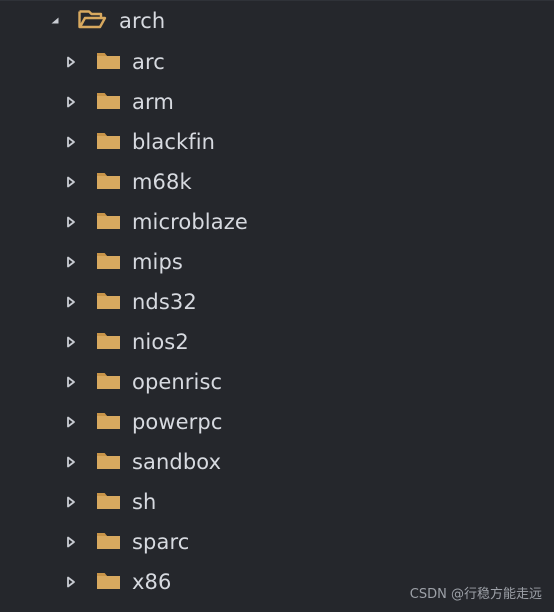 This screenshot has width=554, height=612. What do you see at coordinates (277, 422) in the screenshot?
I see `tree-item-powerpc: powerpc` at bounding box center [277, 422].